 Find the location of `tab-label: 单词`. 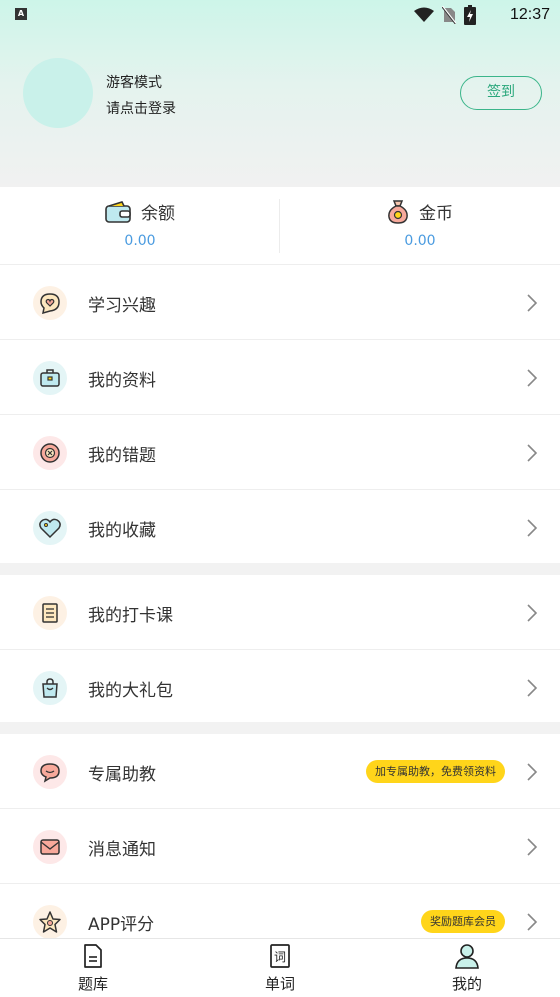

tab-label: 单词 is located at coordinates (279, 984).